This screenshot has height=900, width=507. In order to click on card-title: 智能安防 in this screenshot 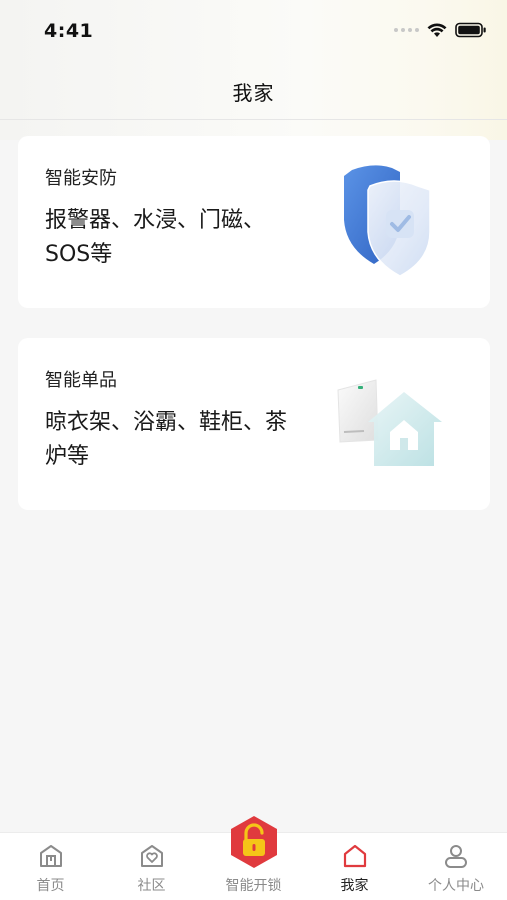, I will do `click(81, 178)`.